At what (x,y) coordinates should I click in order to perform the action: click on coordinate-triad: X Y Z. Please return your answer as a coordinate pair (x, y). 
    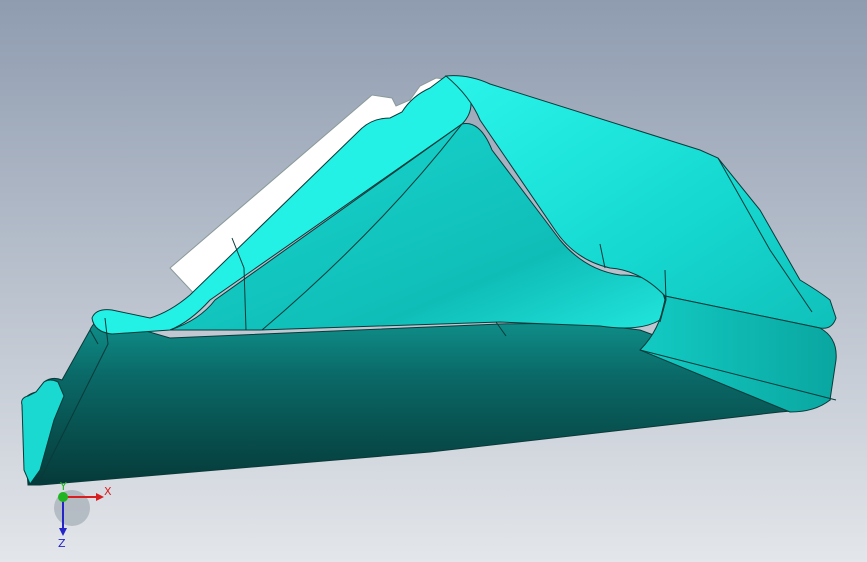
    Looking at the image, I should click on (83, 515).